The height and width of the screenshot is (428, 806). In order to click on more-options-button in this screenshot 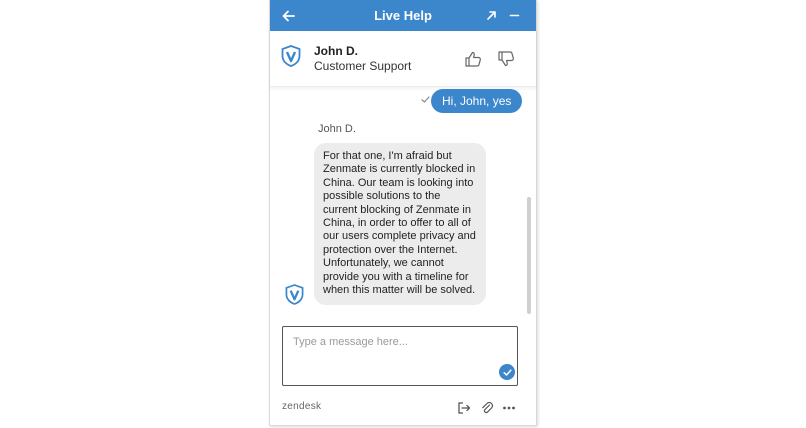, I will do `click(509, 408)`.